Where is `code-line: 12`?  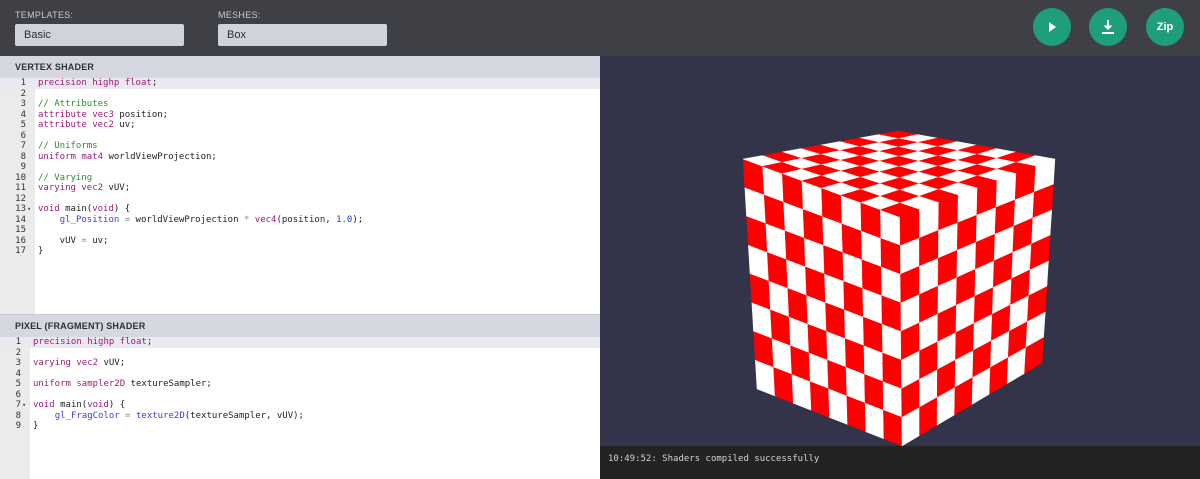 code-line: 12 is located at coordinates (300, 199).